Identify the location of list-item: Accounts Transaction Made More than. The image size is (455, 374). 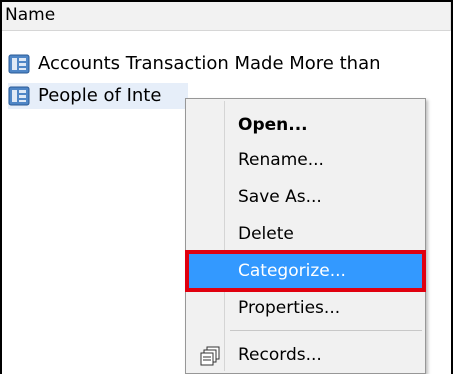
(229, 64).